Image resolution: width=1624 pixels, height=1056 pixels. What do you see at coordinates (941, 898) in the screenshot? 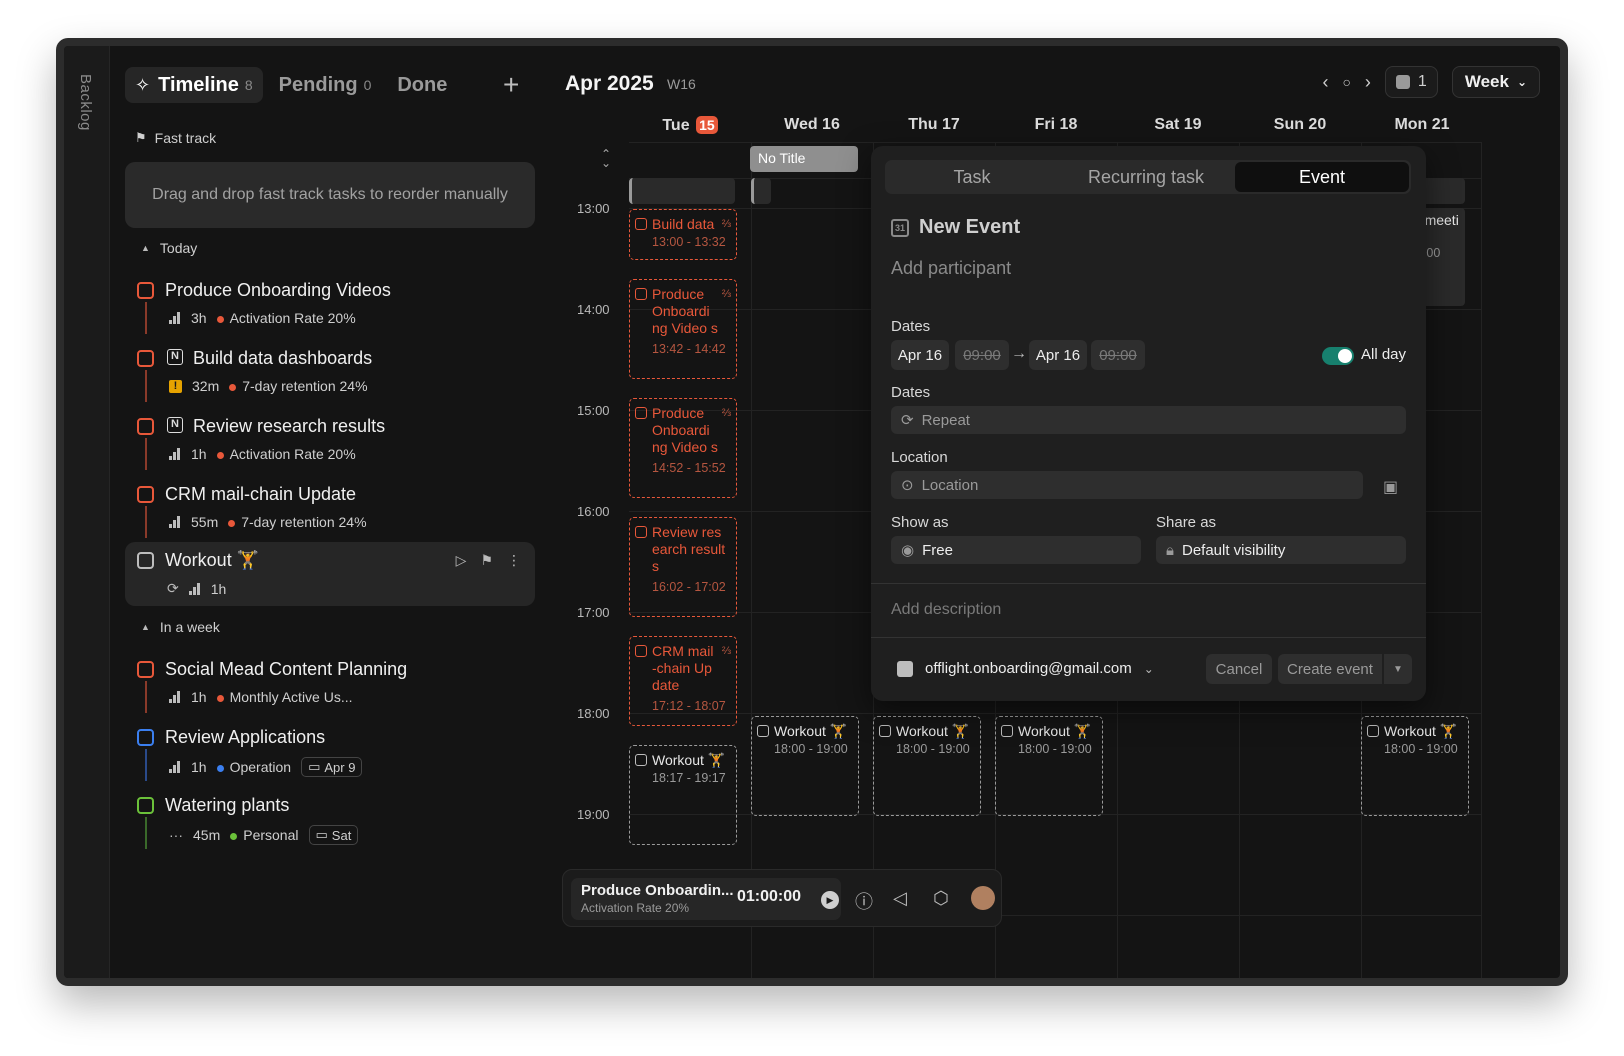
I see `settings-icon: ⬡` at bounding box center [941, 898].